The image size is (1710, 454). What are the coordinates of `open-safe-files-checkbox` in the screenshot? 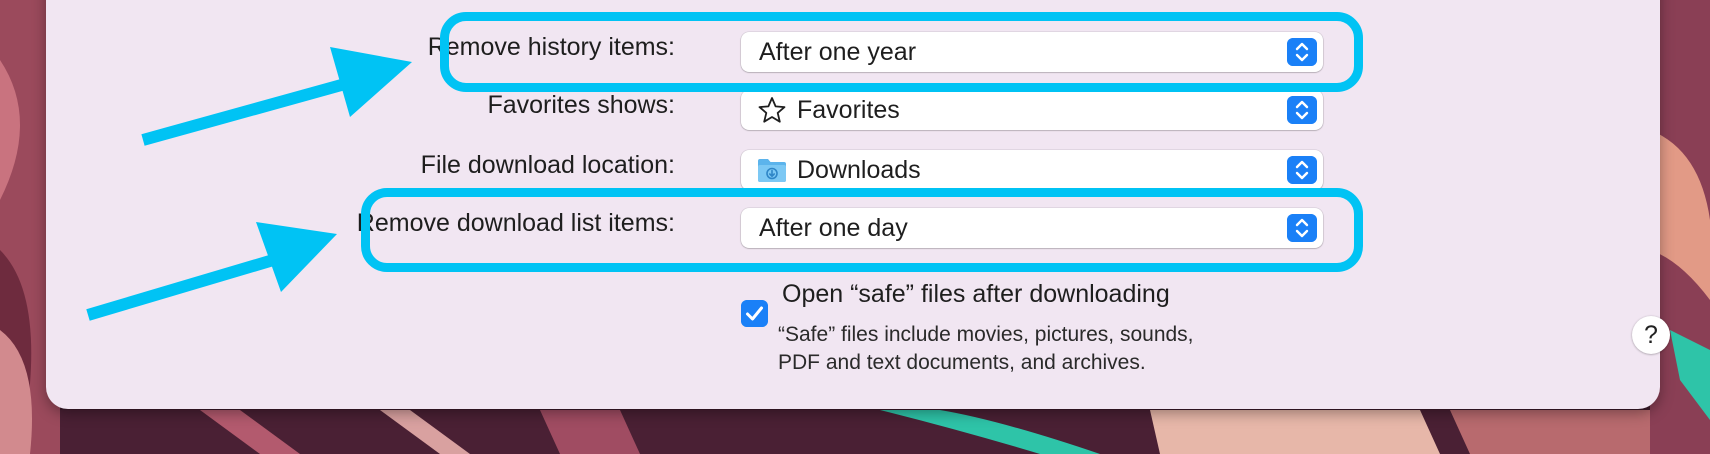 It's located at (754, 313).